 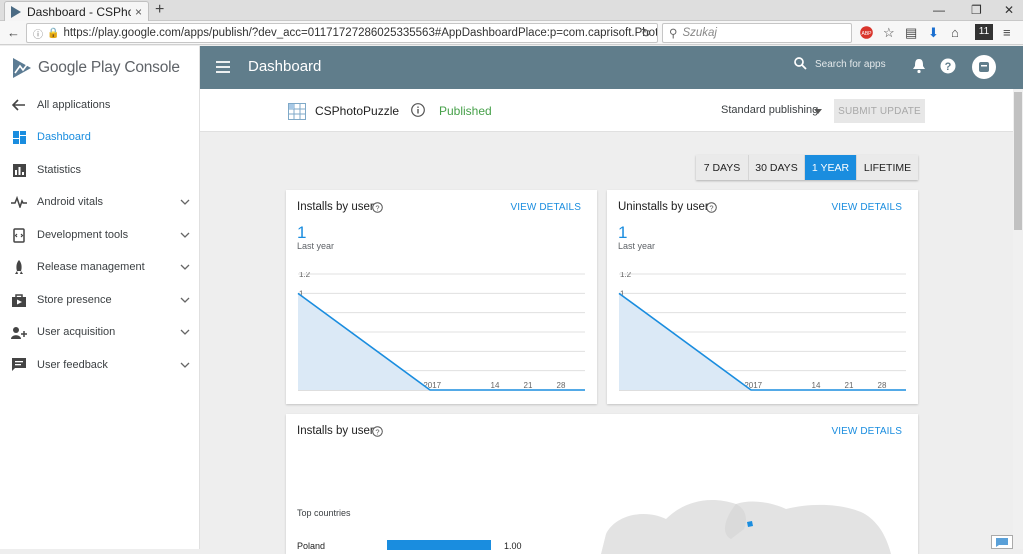 What do you see at coordinates (1002, 542) in the screenshot?
I see `feedback-widget` at bounding box center [1002, 542].